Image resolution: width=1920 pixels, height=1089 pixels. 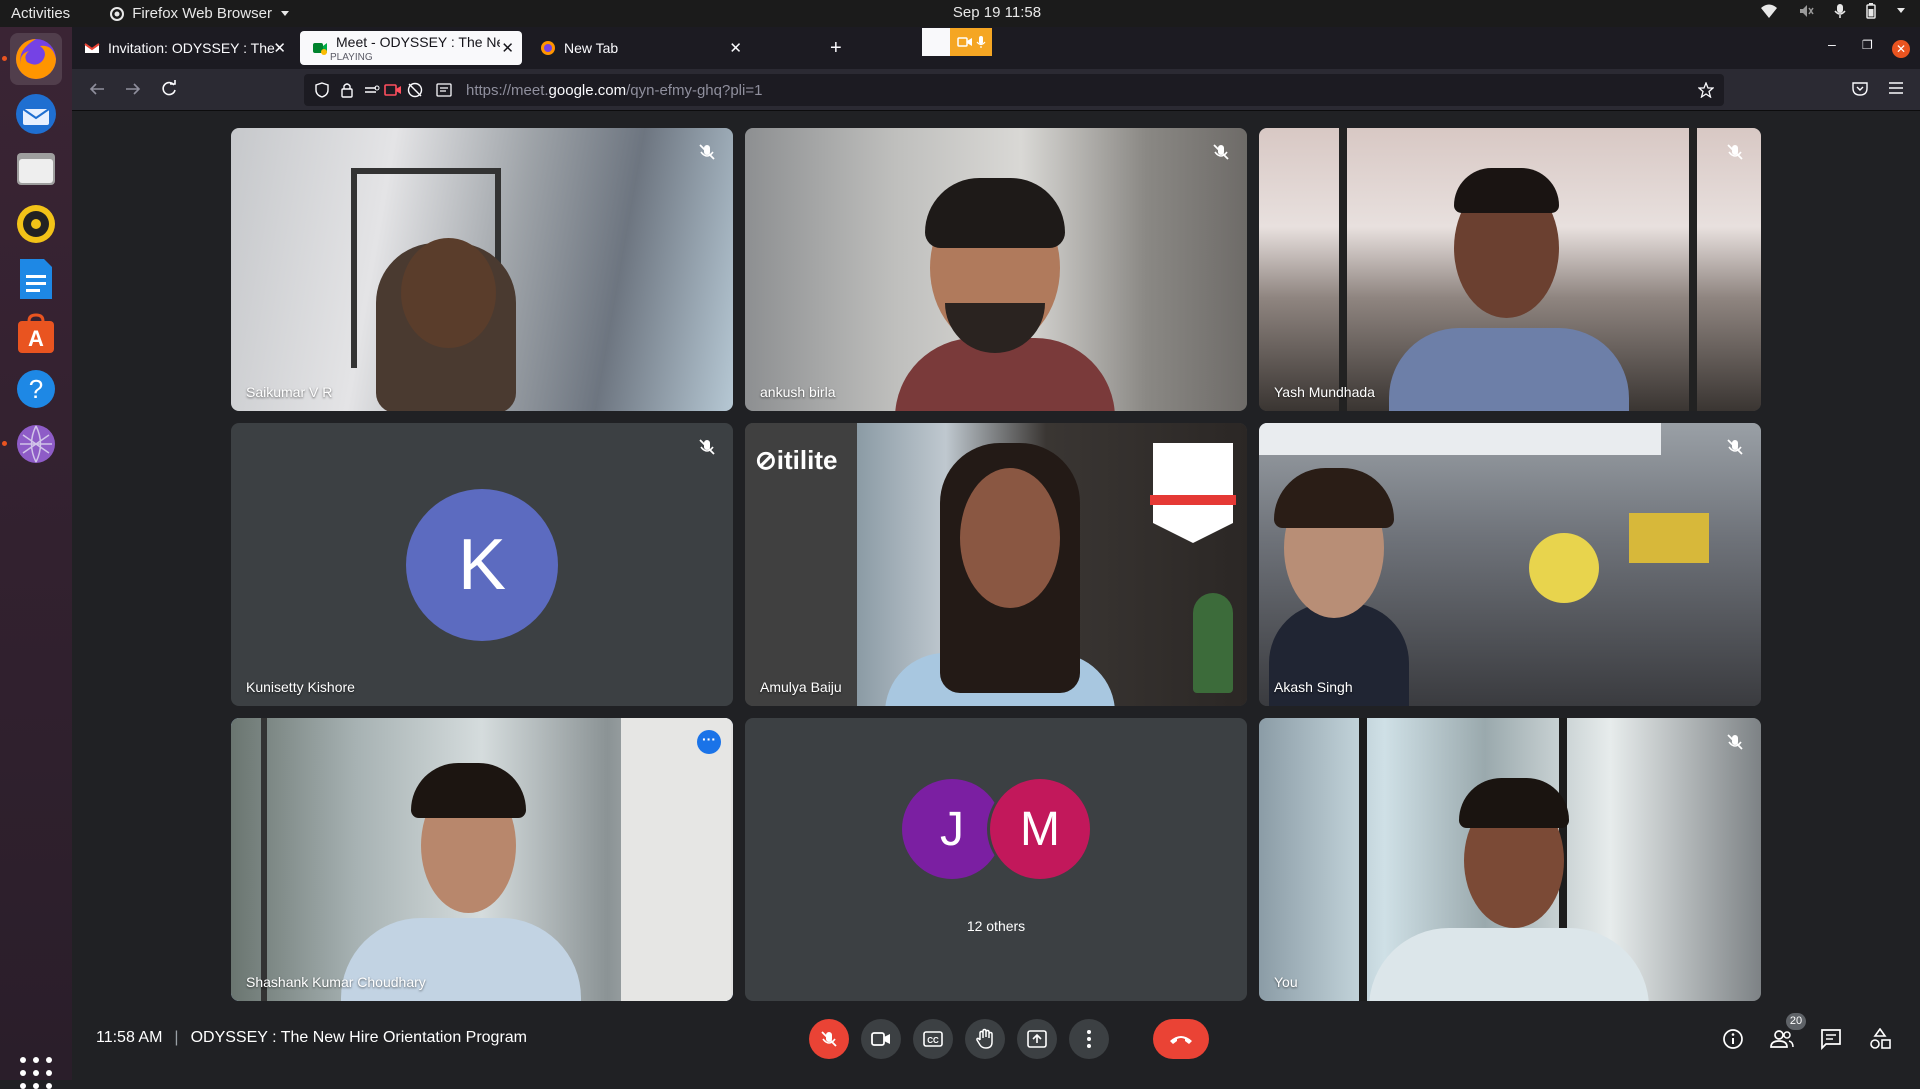 I want to click on running-indicator, so click(x=4, y=58).